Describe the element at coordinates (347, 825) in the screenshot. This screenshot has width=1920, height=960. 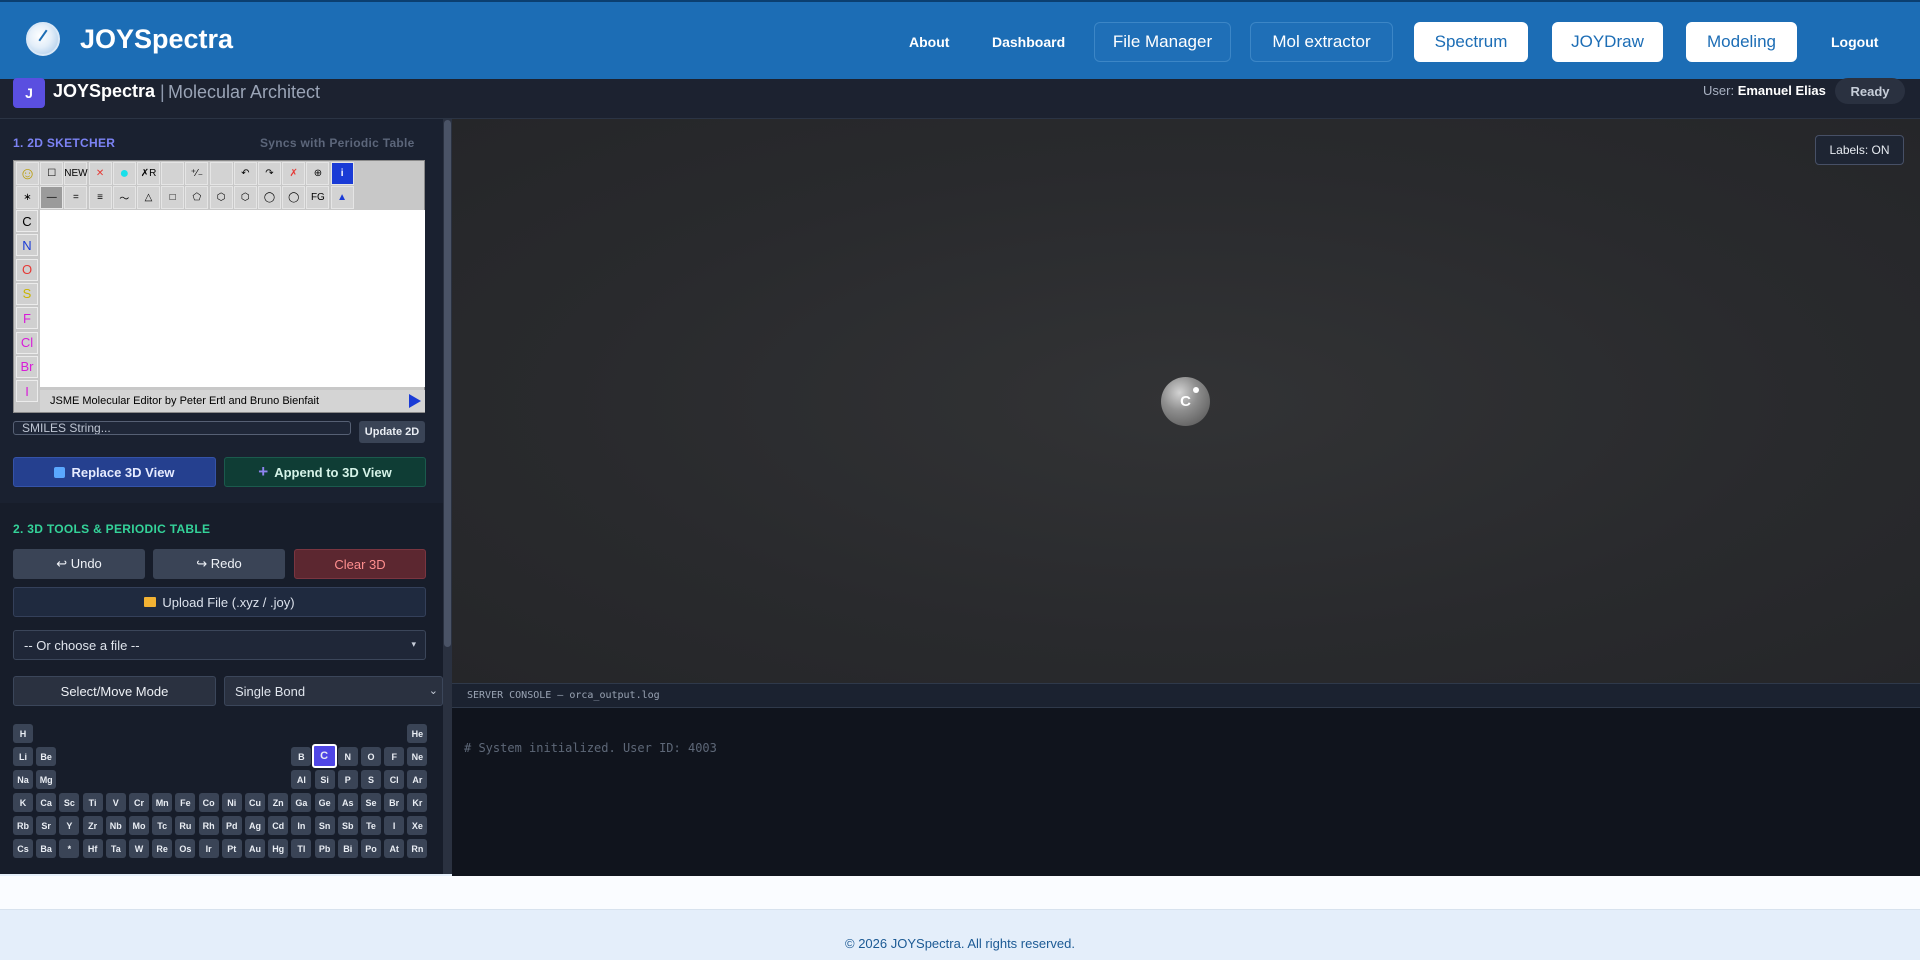
I see `periodic-element-Sb: Sb` at that location.